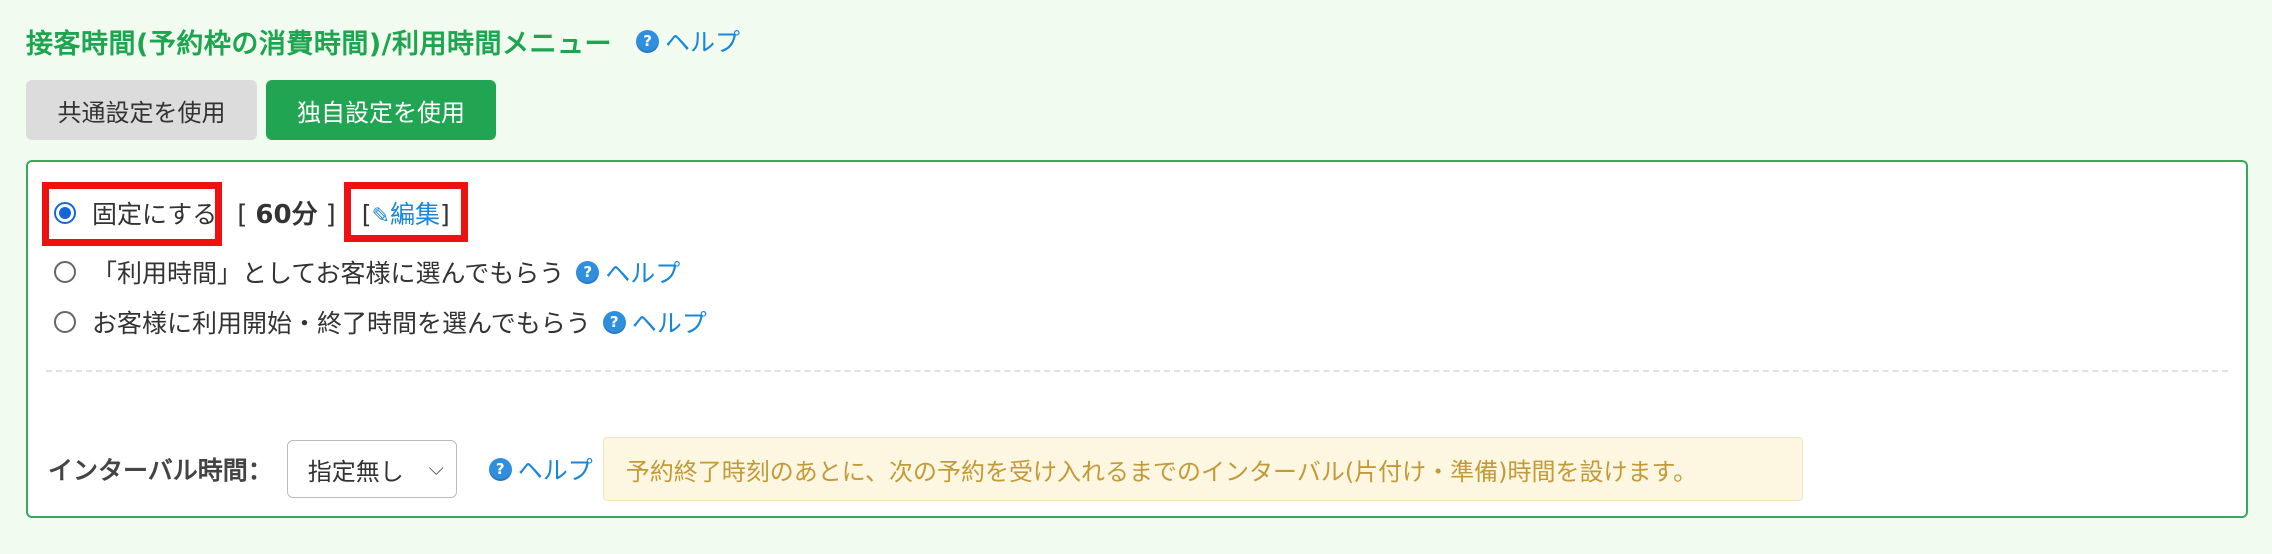 The width and height of the screenshot is (2272, 554). What do you see at coordinates (286, 215) in the screenshot?
I see `duration-value: 60分` at bounding box center [286, 215].